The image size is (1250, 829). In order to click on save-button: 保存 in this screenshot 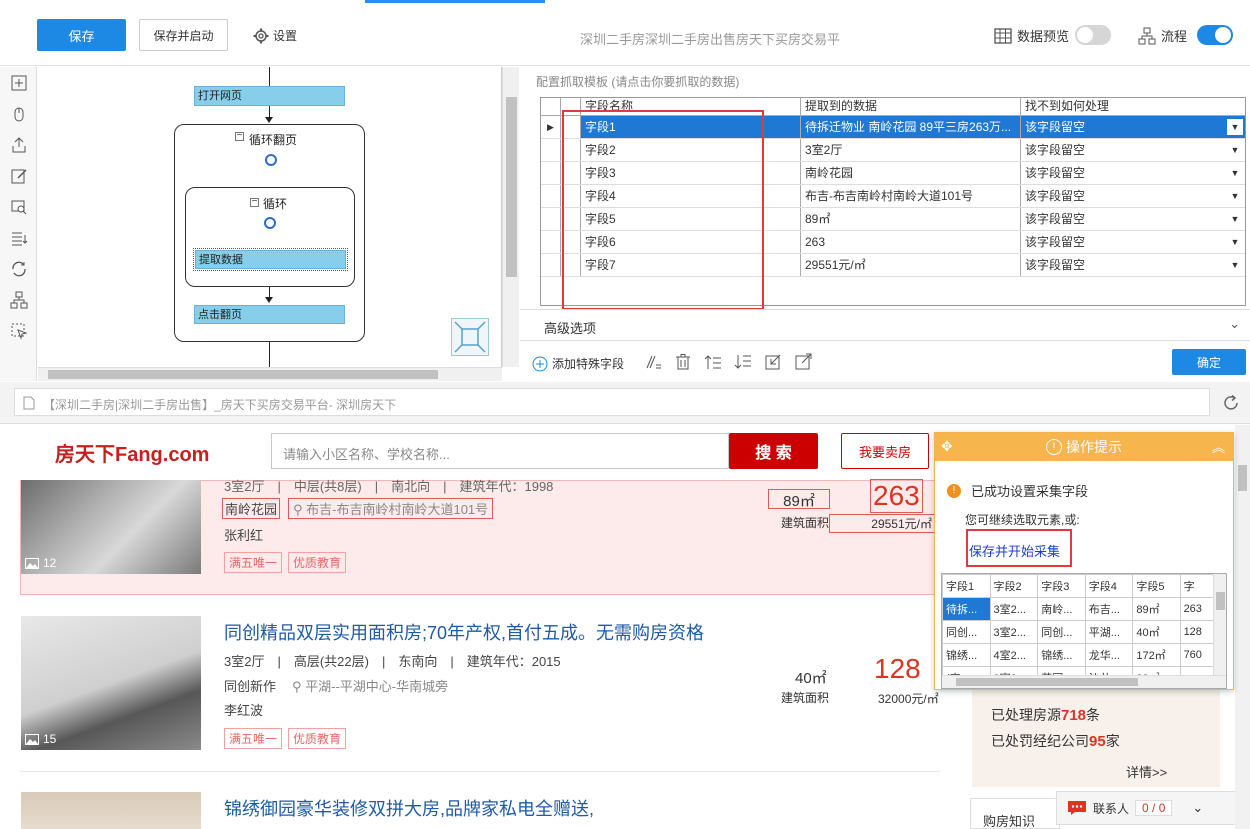, I will do `click(81, 35)`.